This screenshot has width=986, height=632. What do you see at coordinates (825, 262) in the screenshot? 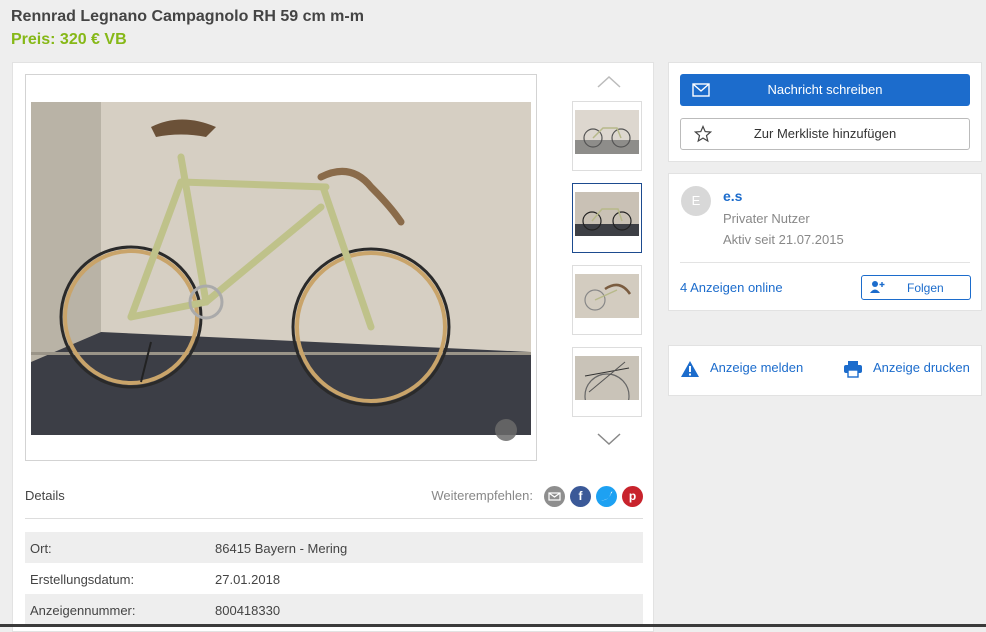
I see `divider` at bounding box center [825, 262].